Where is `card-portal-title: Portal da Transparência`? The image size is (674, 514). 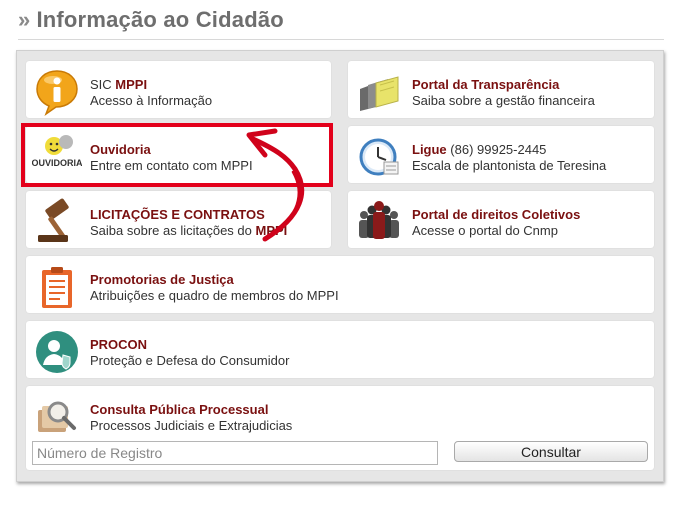
card-portal-title: Portal da Transparência is located at coordinates (486, 84).